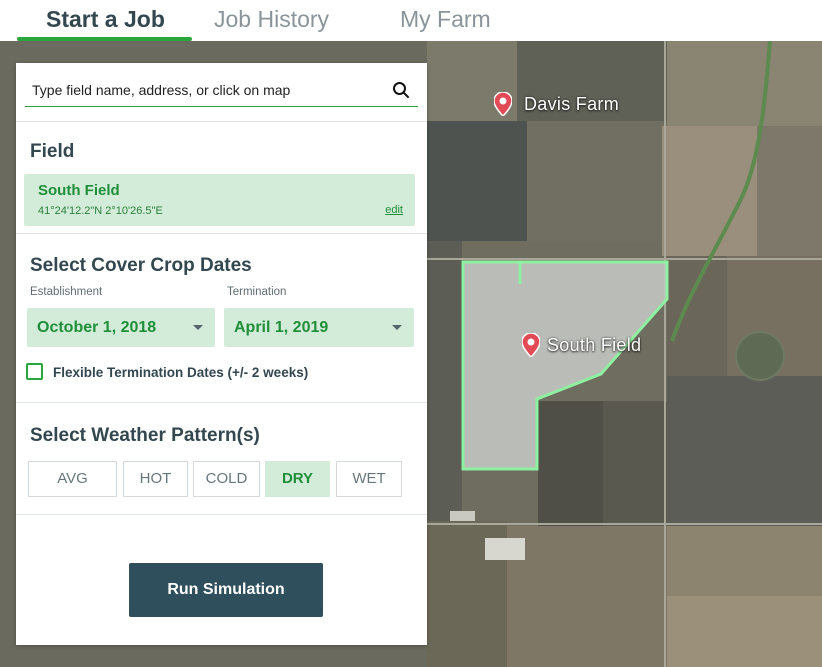 This screenshot has height=667, width=822. What do you see at coordinates (104, 39) in the screenshot?
I see `active-tab-indicator` at bounding box center [104, 39].